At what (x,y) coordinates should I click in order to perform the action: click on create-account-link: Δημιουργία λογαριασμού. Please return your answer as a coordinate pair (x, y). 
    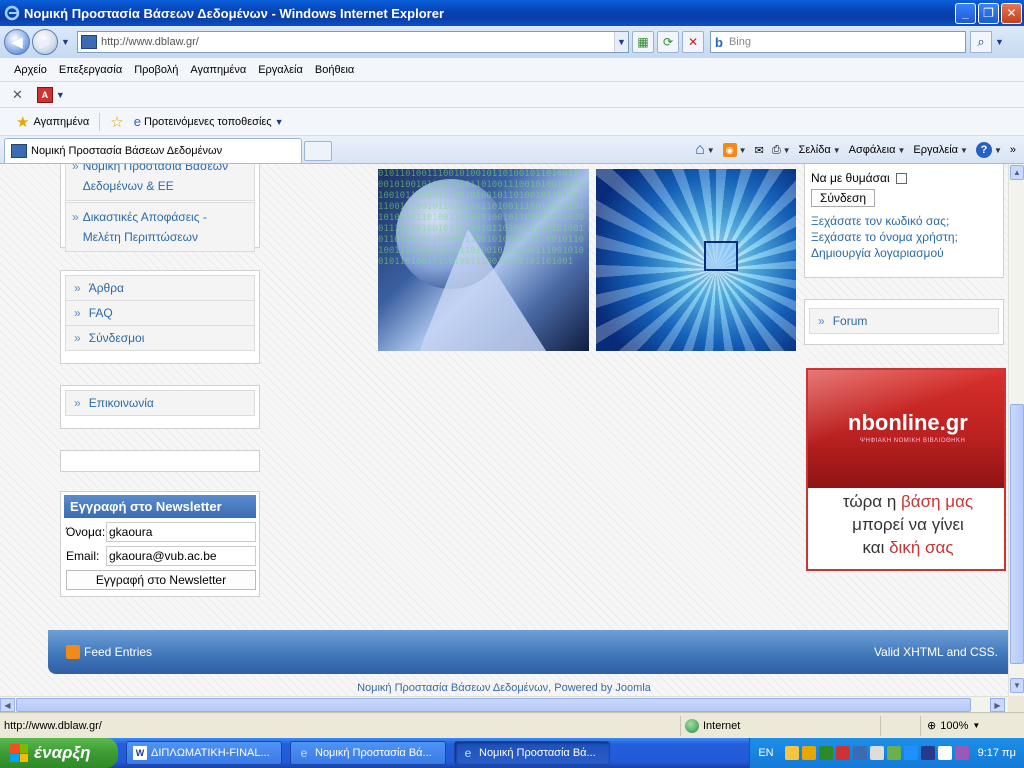
    Looking at the image, I should click on (904, 253).